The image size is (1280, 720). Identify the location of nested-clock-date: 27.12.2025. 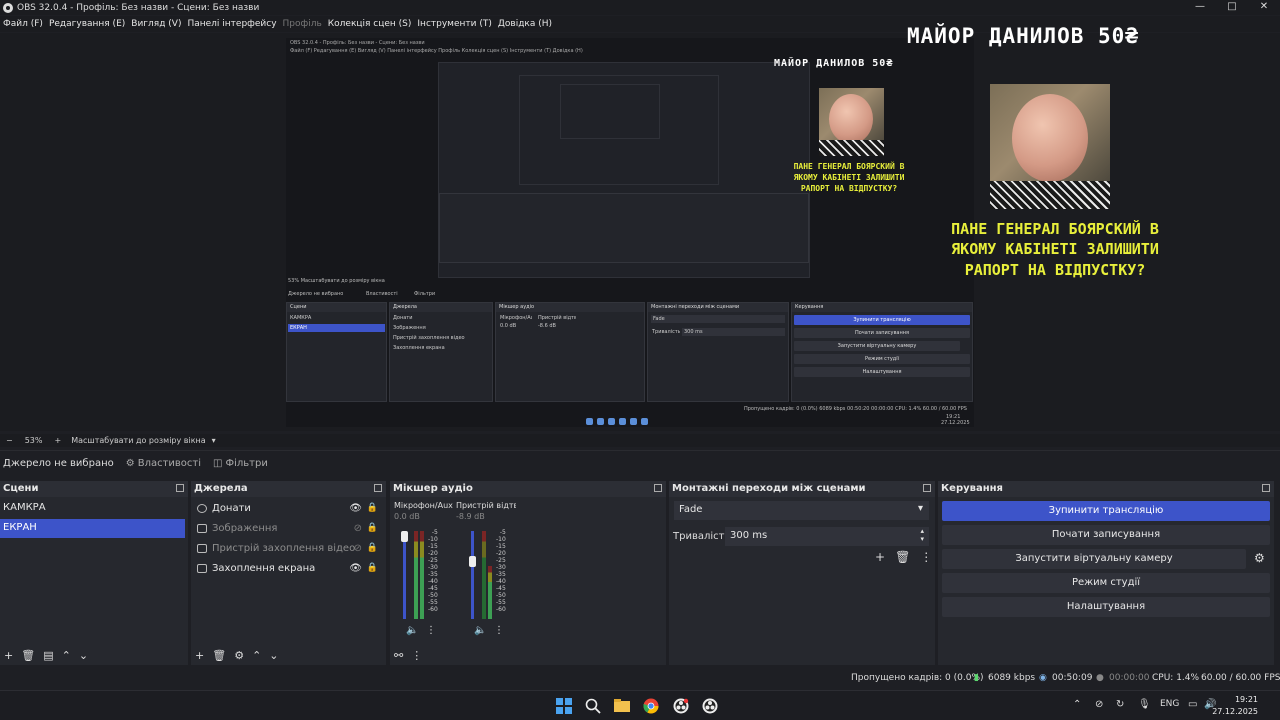
(955, 423).